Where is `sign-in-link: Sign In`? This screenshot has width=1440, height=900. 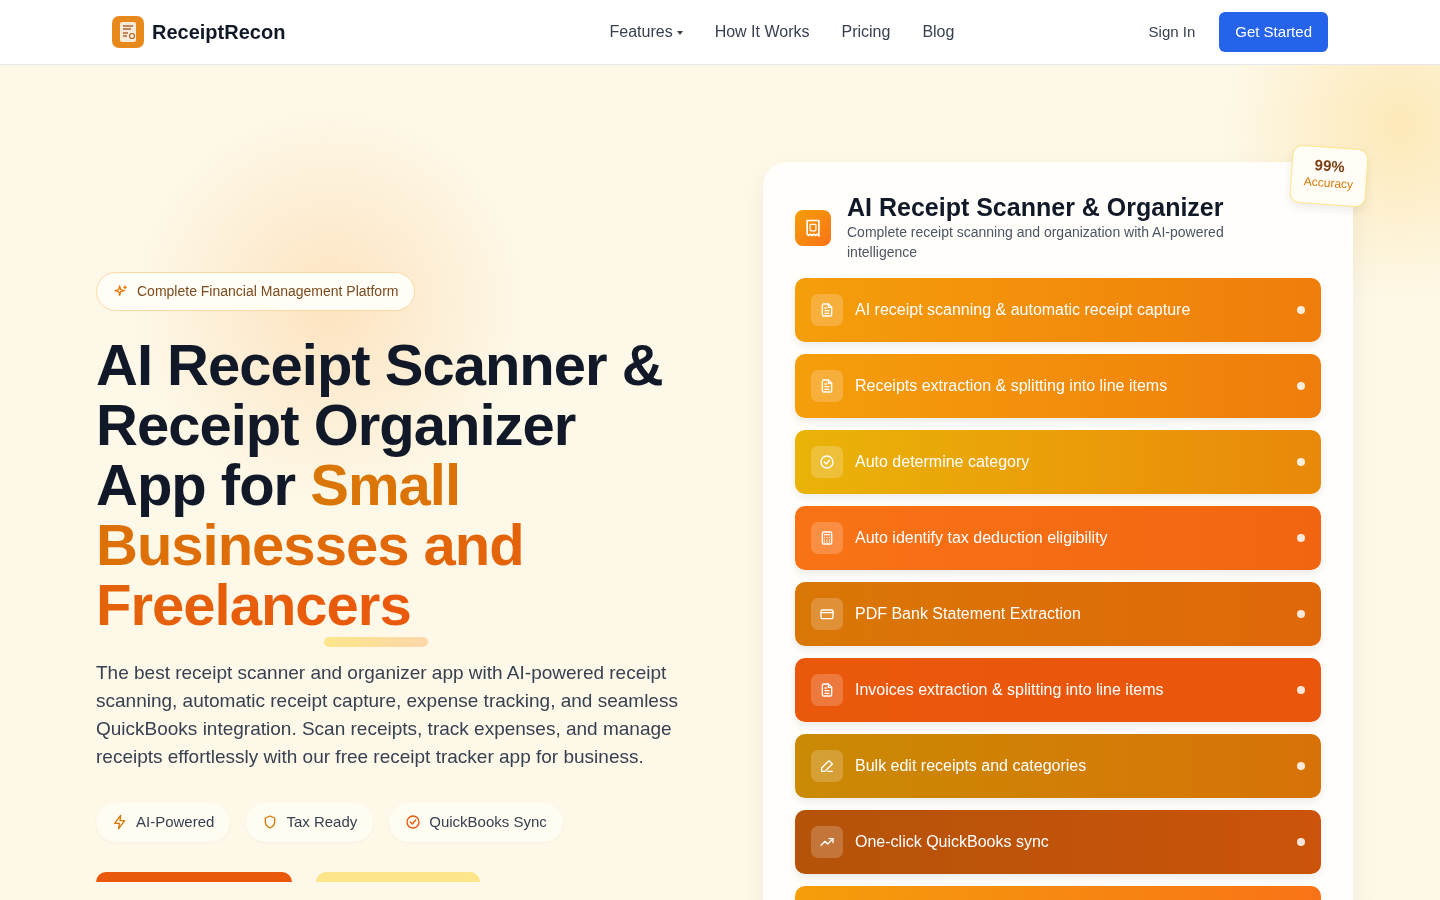 sign-in-link: Sign In is located at coordinates (1172, 32).